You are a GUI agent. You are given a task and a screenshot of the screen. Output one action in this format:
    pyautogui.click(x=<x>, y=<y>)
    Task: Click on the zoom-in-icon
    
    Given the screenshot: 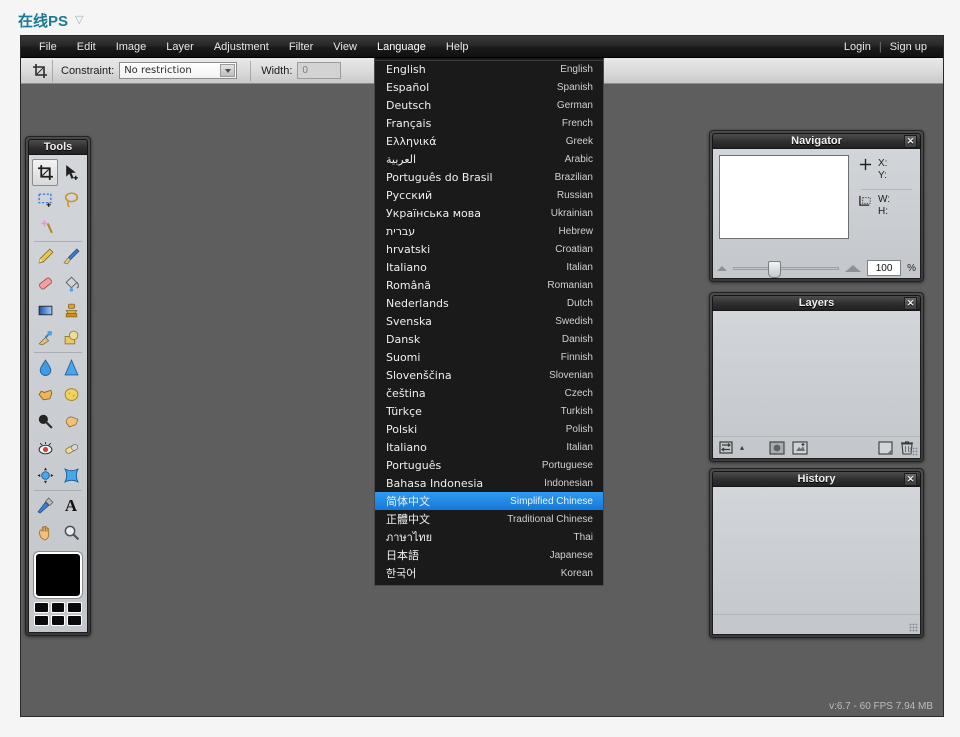 What is the action you would take?
    pyautogui.click(x=853, y=268)
    